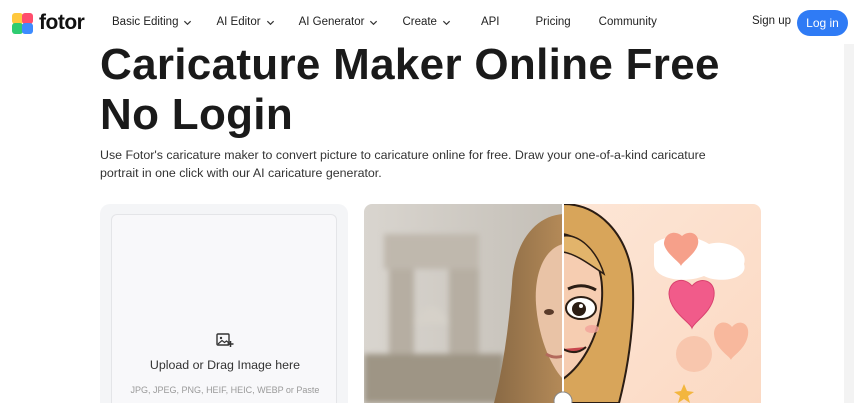 This screenshot has height=403, width=854. Describe the element at coordinates (197, 114) in the screenshot. I see `page-title-line-2: No Login` at that location.